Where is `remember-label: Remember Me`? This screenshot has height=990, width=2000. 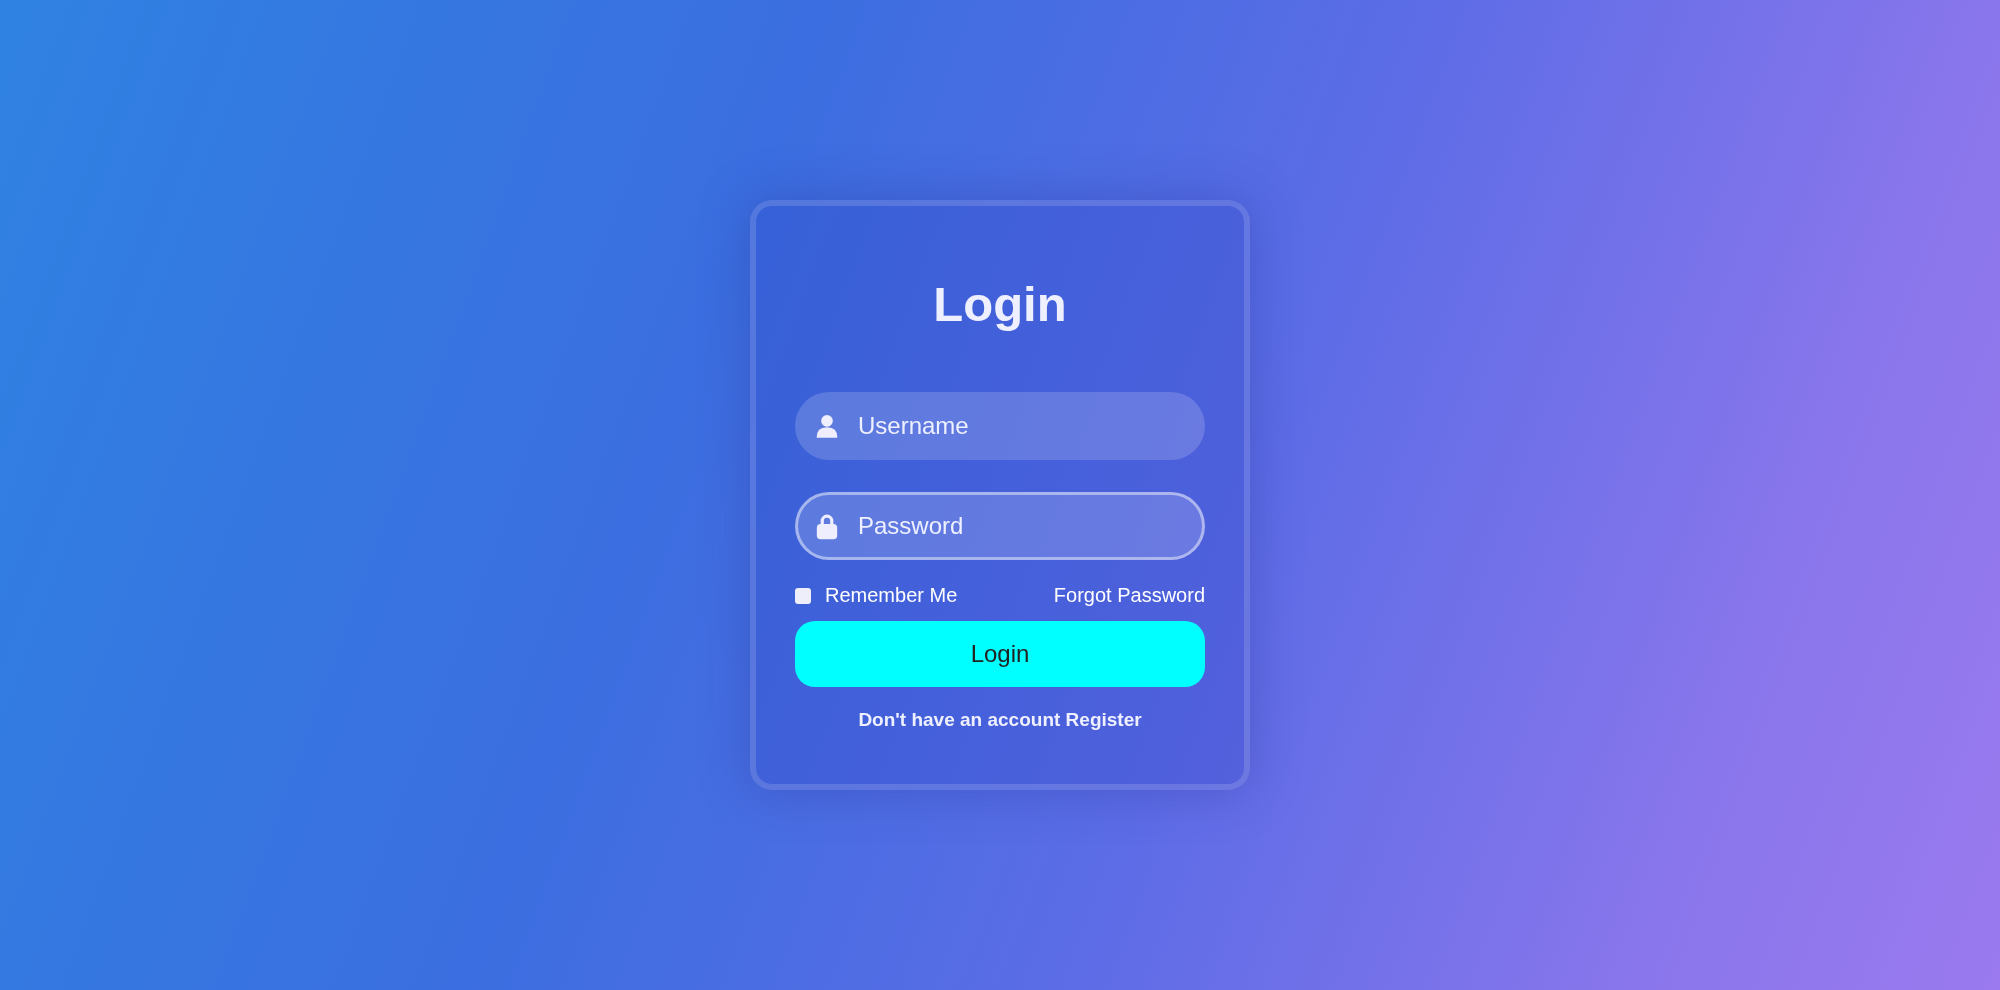 remember-label: Remember Me is located at coordinates (891, 595).